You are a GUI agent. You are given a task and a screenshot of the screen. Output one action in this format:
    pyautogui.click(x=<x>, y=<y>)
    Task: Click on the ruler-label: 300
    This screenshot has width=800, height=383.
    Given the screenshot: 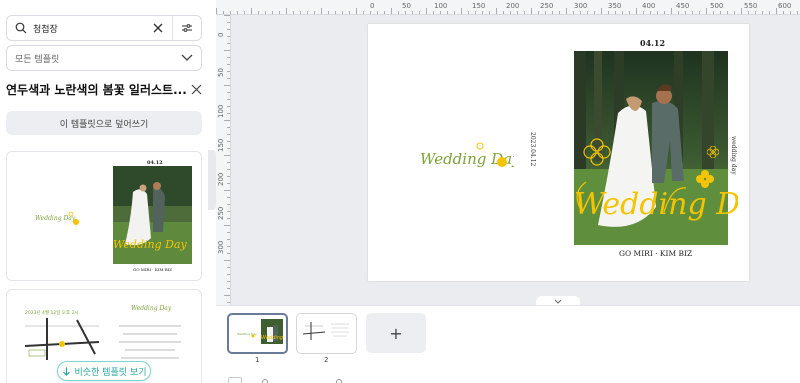 What is the action you would take?
    pyautogui.click(x=581, y=6)
    